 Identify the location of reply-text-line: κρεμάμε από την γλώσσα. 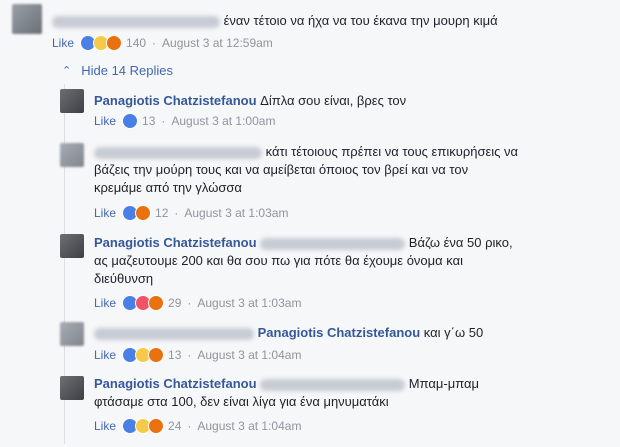
(168, 187).